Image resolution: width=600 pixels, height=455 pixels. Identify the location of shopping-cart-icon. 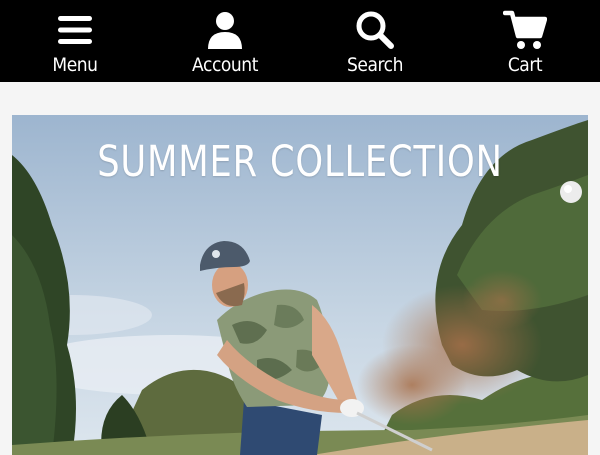
(525, 29).